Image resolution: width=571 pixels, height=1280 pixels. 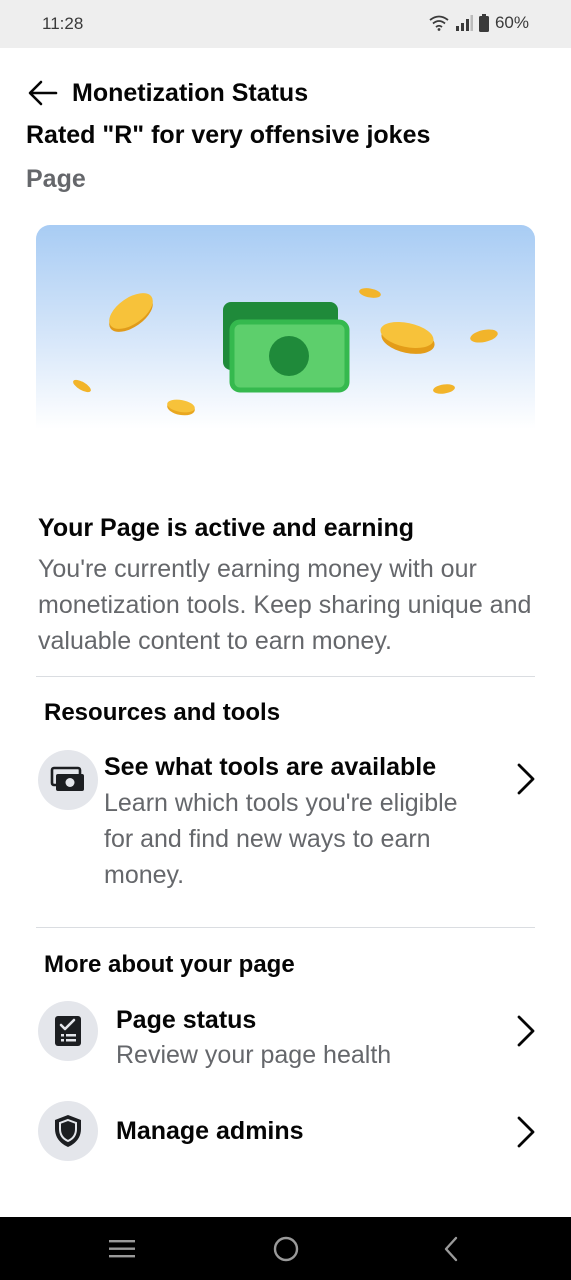 I want to click on home-icon, so click(x=286, y=1249).